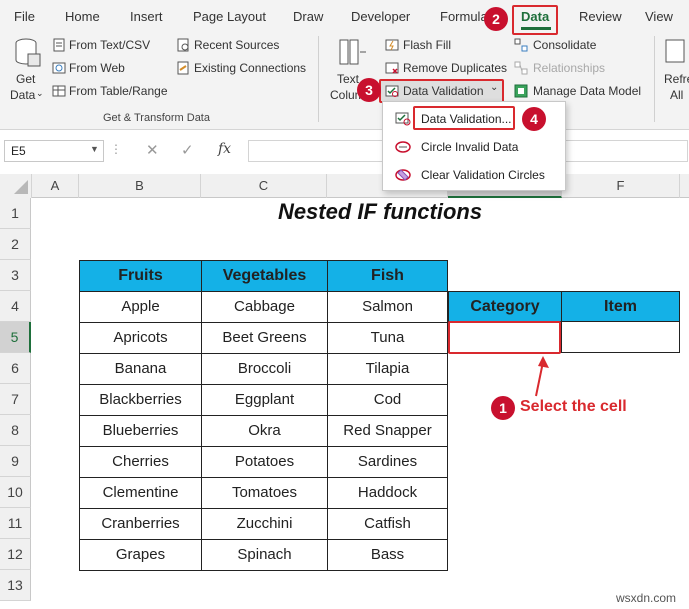 This screenshot has width=689, height=609. Describe the element at coordinates (140, 338) in the screenshot. I see `table-cell: Apricots` at that location.